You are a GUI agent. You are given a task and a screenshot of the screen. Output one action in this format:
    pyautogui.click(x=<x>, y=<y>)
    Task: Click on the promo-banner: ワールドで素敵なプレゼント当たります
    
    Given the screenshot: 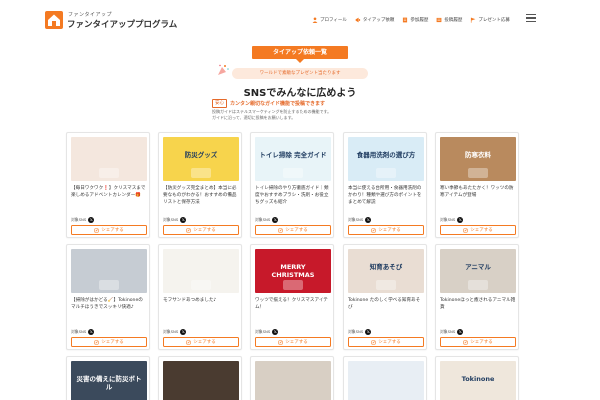 What is the action you would take?
    pyautogui.click(x=300, y=73)
    